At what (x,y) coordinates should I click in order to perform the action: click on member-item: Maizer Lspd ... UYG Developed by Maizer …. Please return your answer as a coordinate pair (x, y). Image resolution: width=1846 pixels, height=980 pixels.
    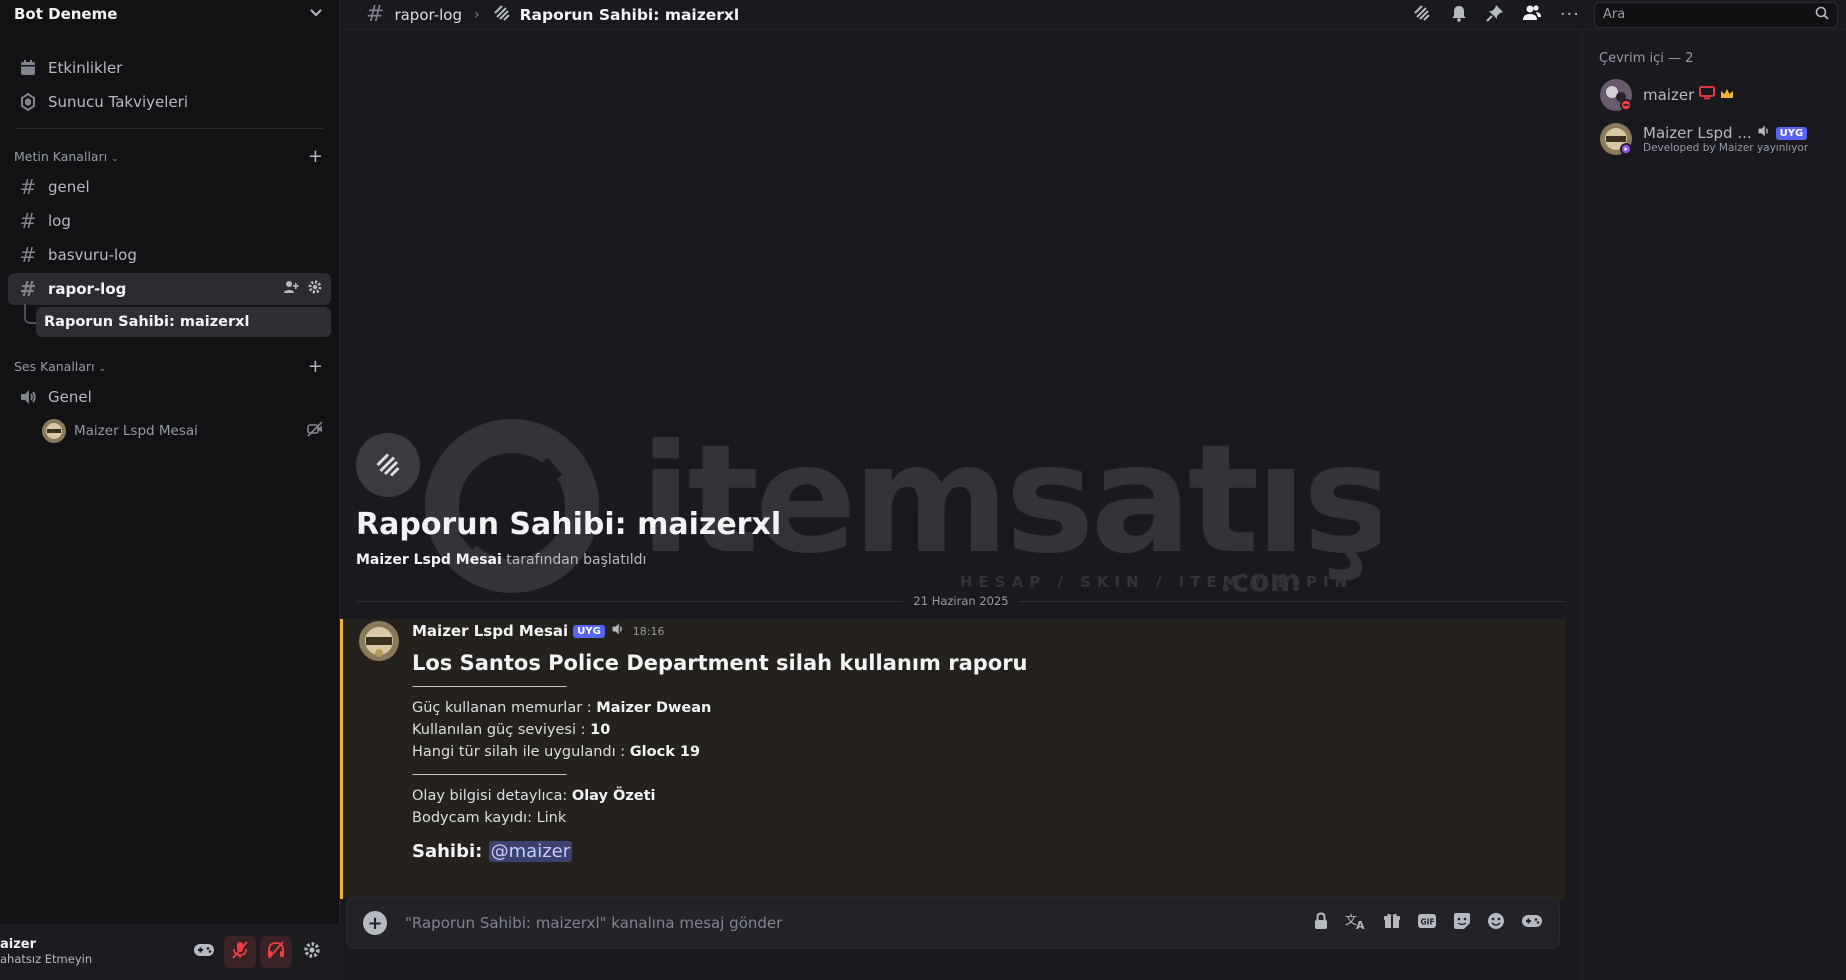
    Looking at the image, I should click on (1714, 139).